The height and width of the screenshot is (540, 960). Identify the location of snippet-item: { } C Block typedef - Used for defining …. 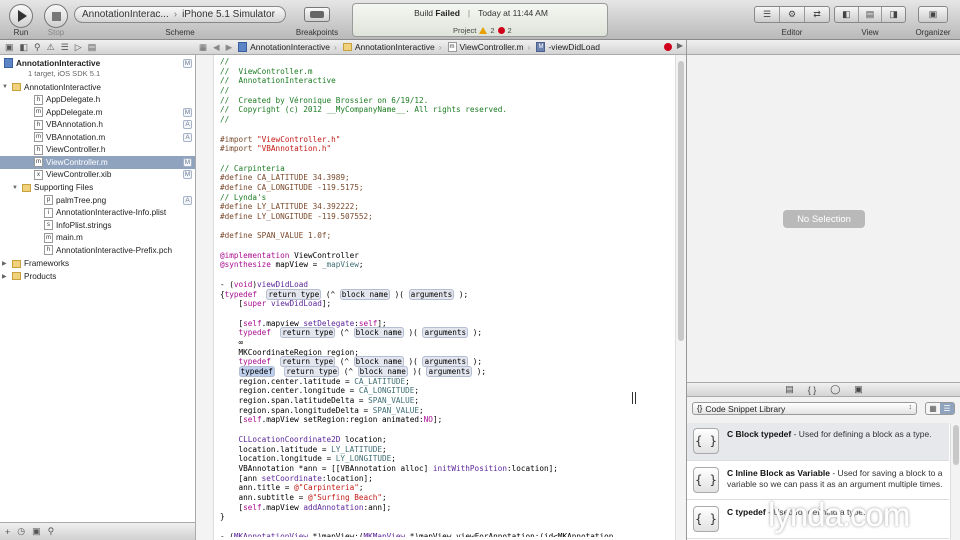
(818, 442).